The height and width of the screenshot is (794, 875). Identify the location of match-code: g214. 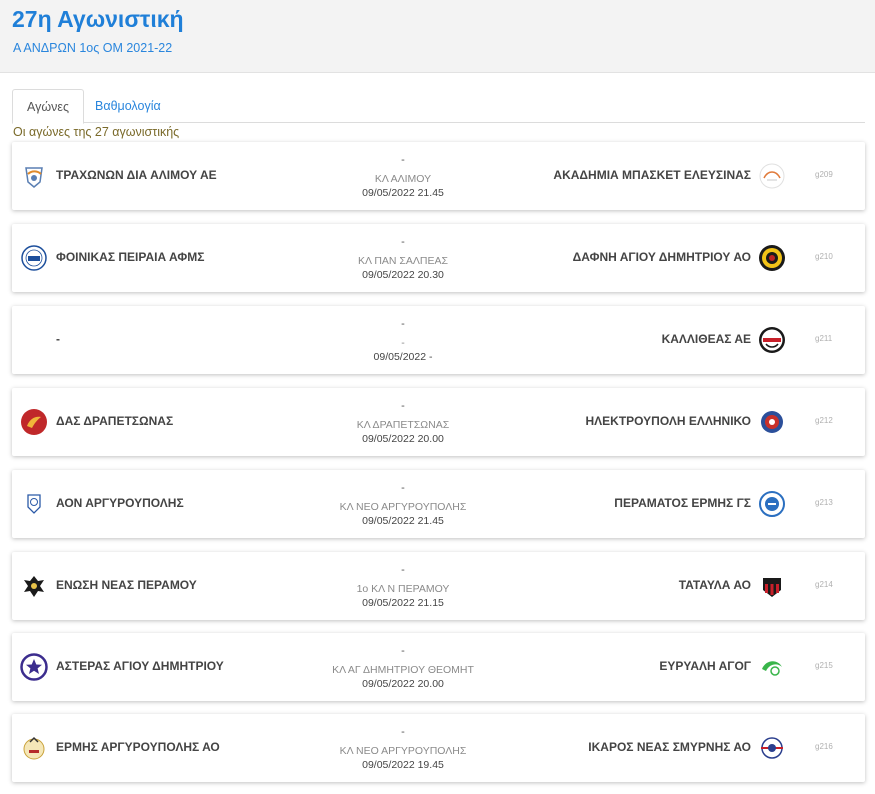
(824, 584).